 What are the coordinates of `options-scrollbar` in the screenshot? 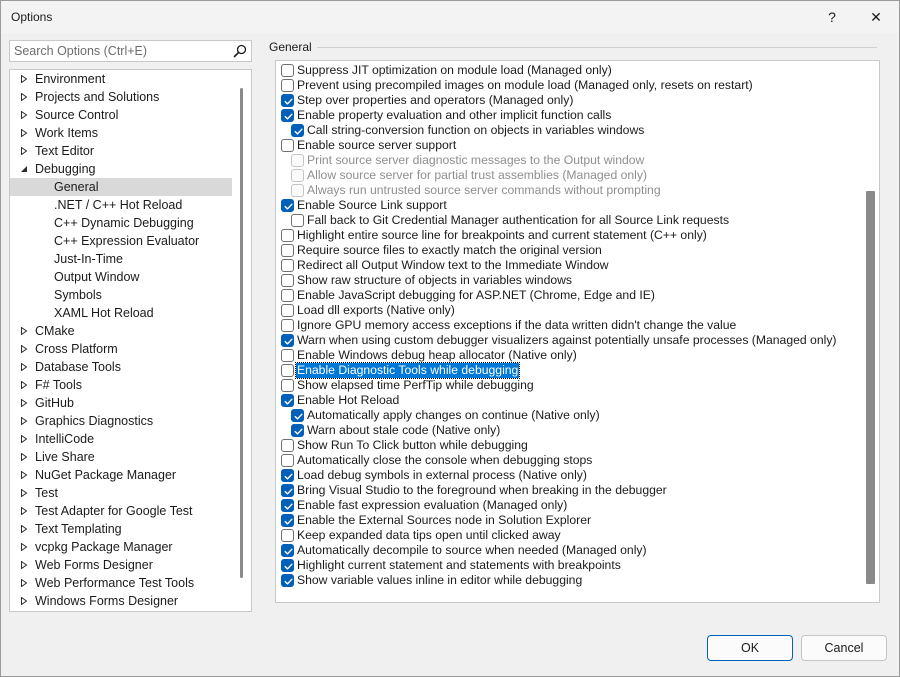 It's located at (870, 387).